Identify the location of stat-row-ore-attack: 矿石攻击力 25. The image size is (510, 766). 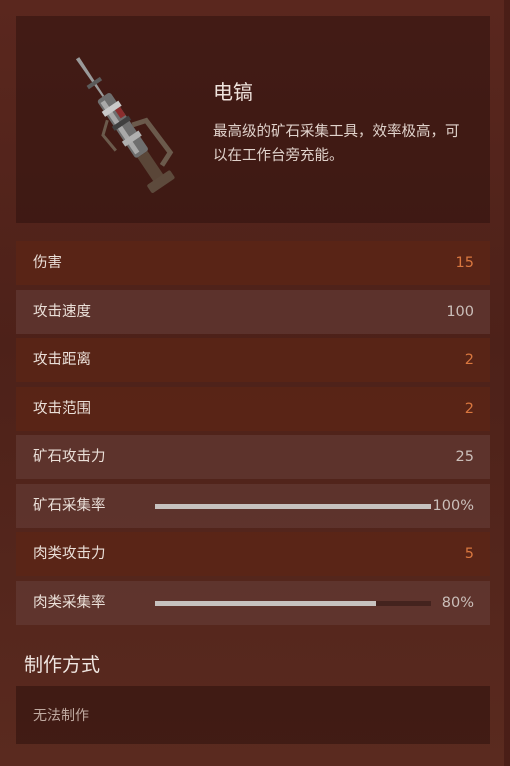
(253, 457).